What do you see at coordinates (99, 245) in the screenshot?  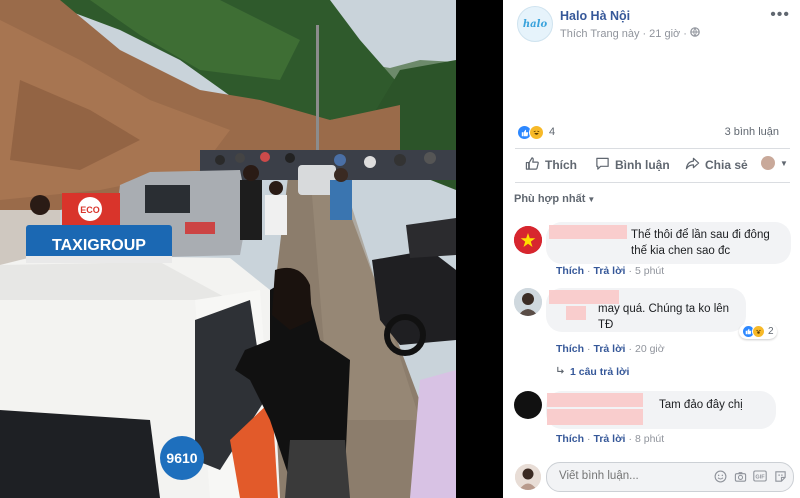 I see `taxi-sign-text: TAXIGROUP` at bounding box center [99, 245].